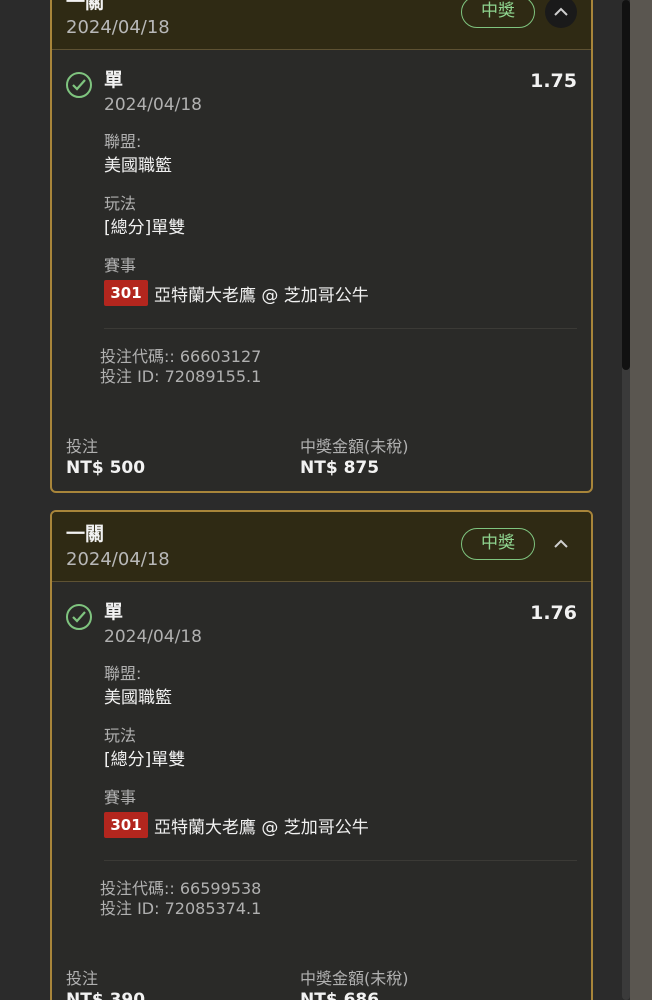 The height and width of the screenshot is (1000, 652). Describe the element at coordinates (641, 500) in the screenshot. I see `right-edge` at that location.